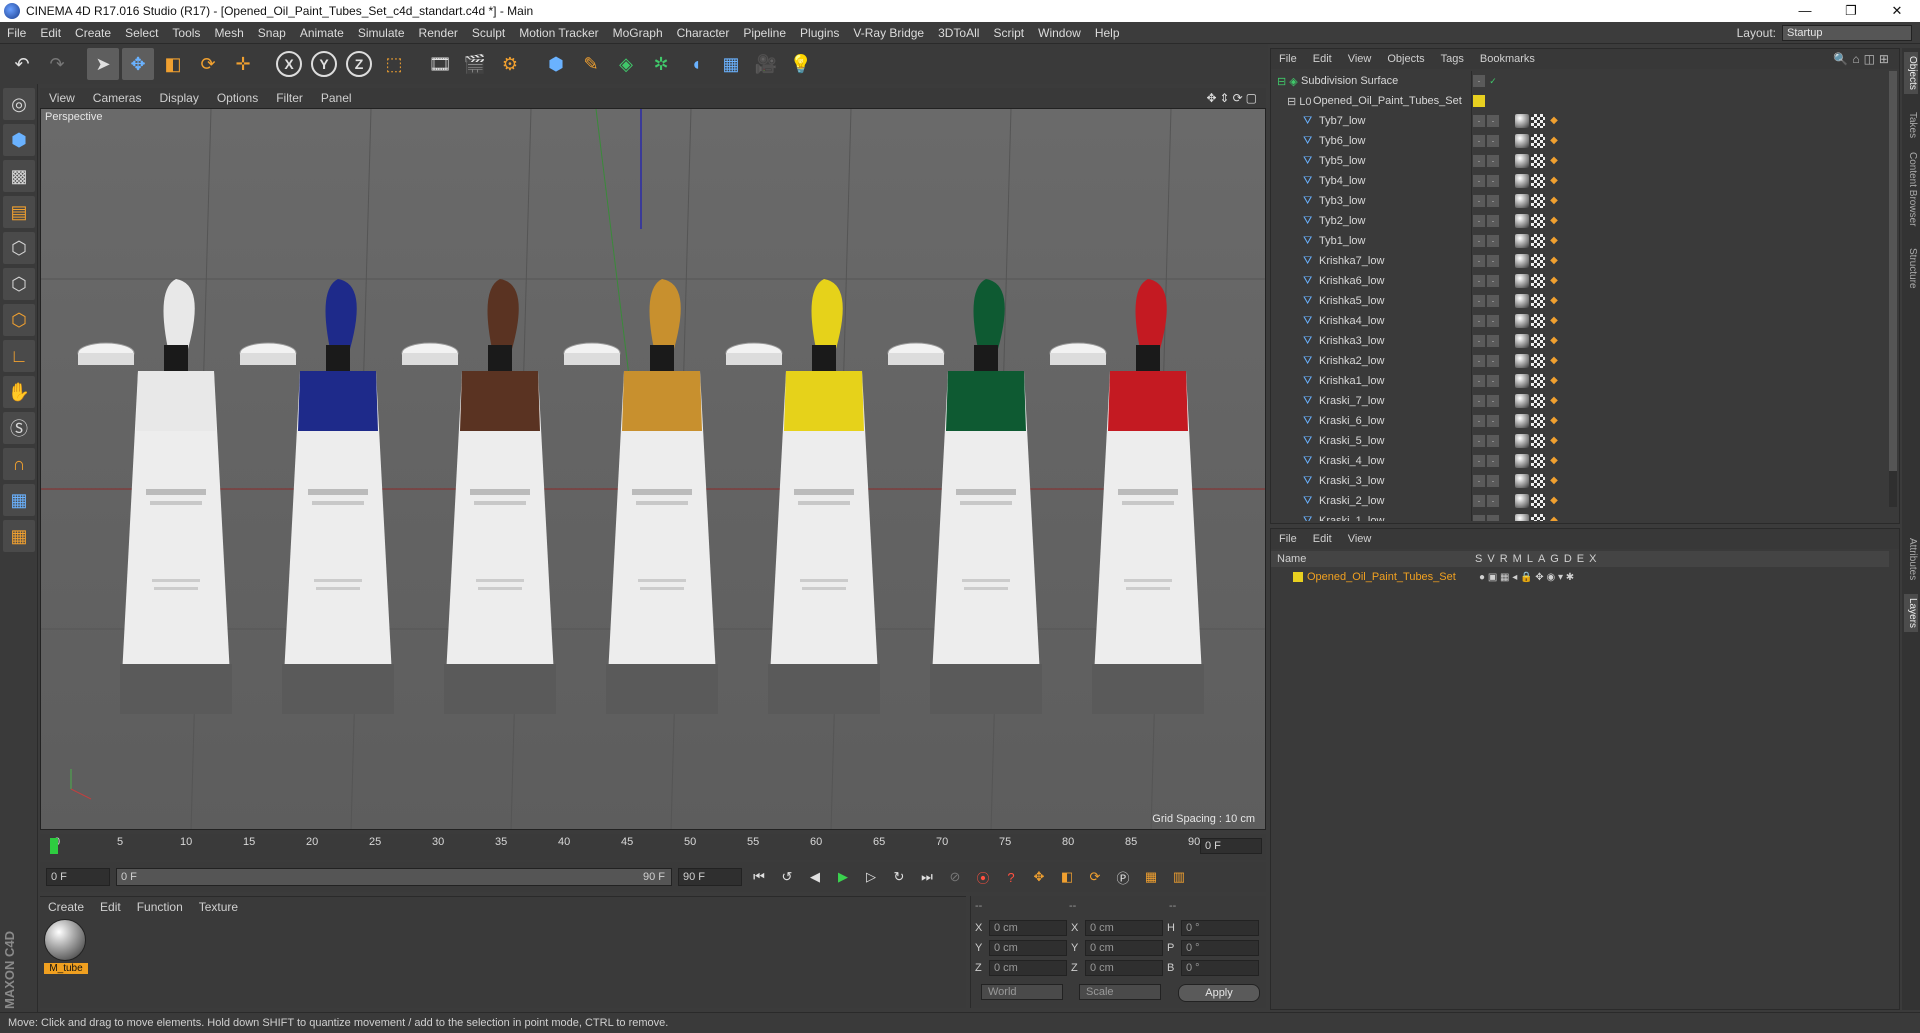 This screenshot has height=1033, width=1920. Describe the element at coordinates (1911, 189) in the screenshot. I see `tab-content-browser: Content Browser` at that location.